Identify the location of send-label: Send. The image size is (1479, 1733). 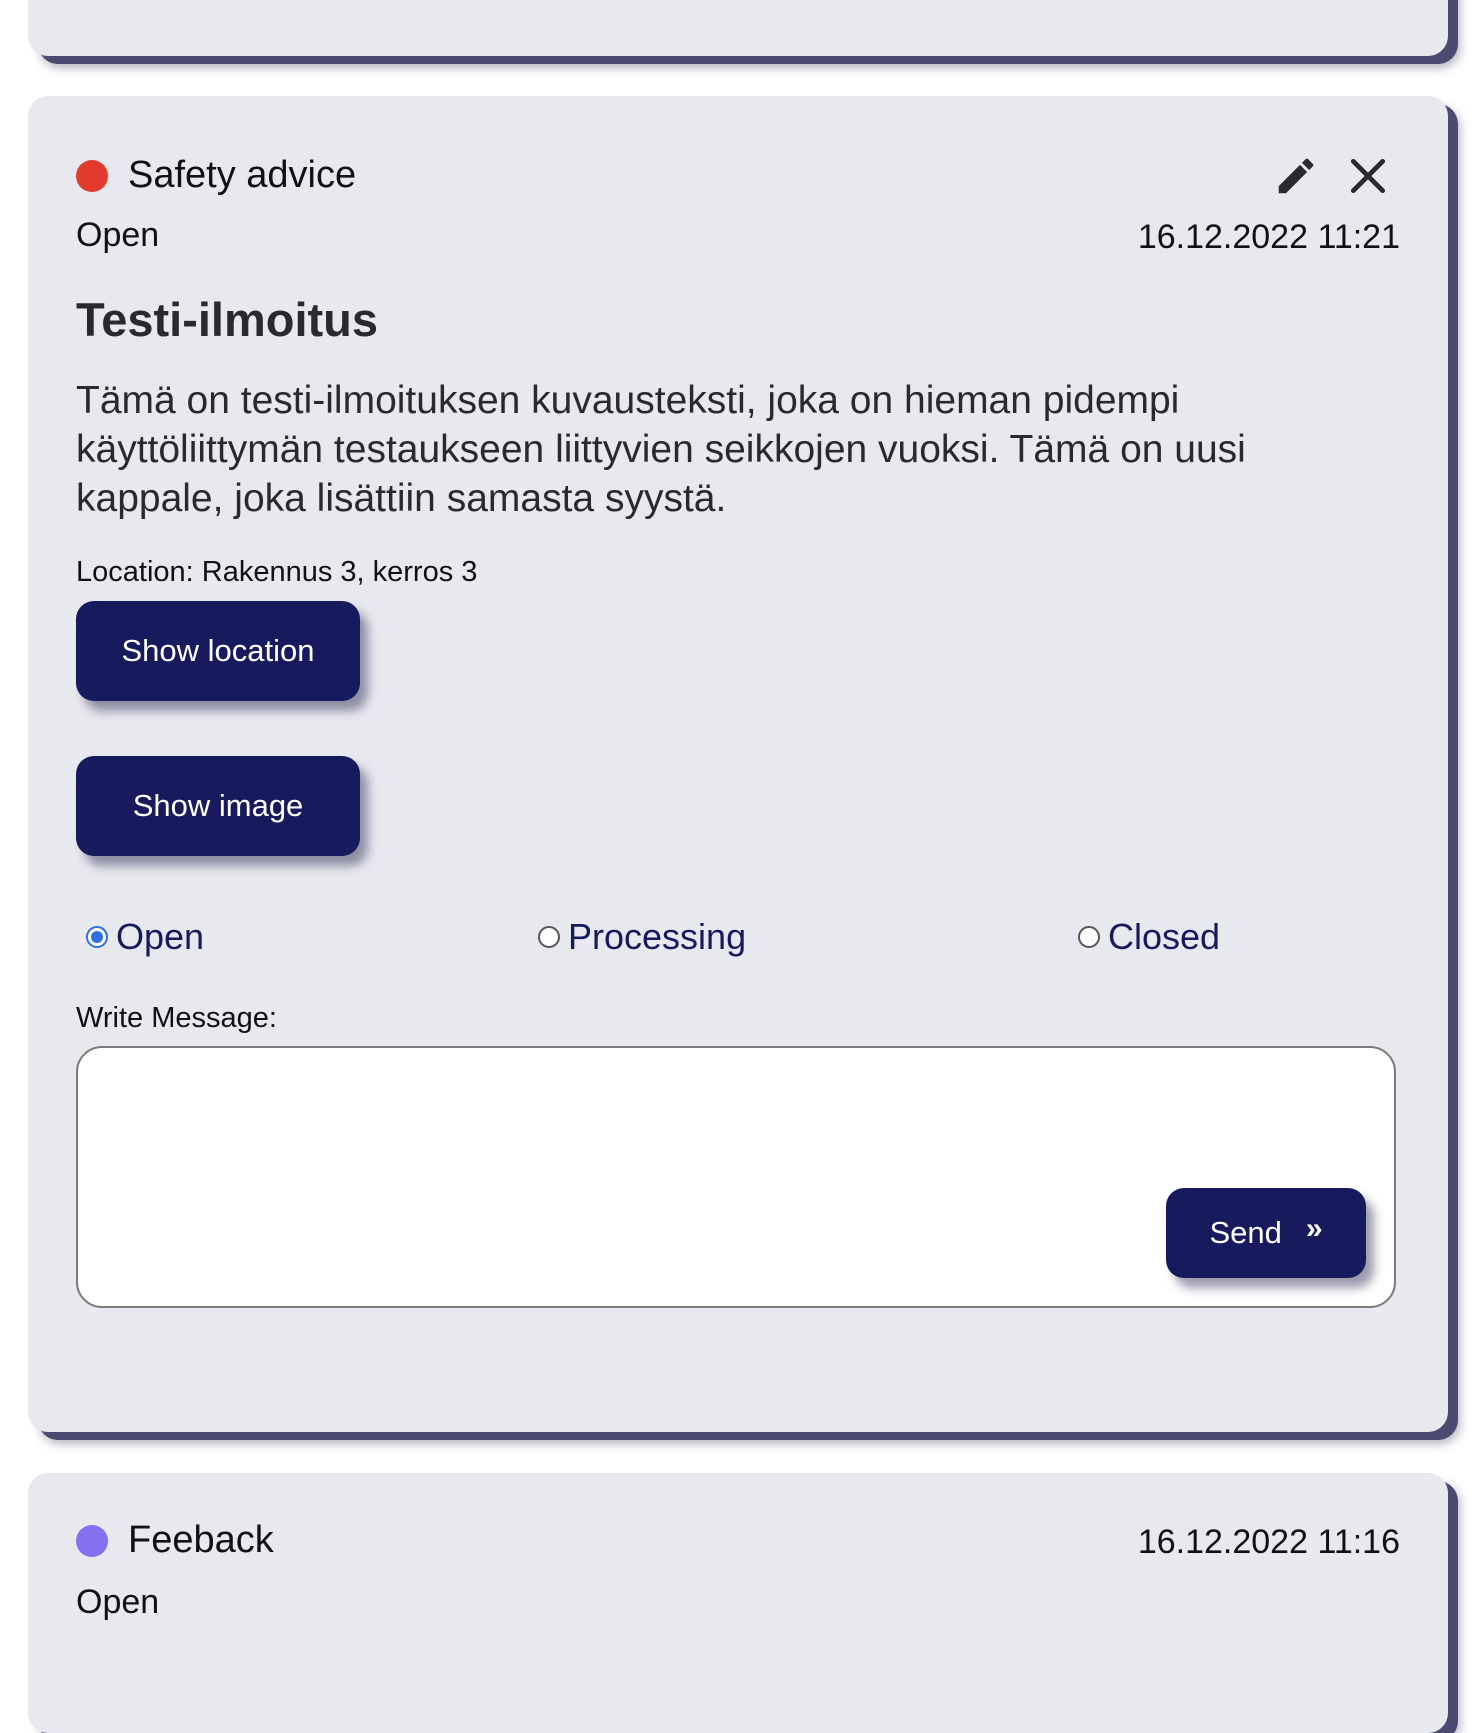
(1245, 1232).